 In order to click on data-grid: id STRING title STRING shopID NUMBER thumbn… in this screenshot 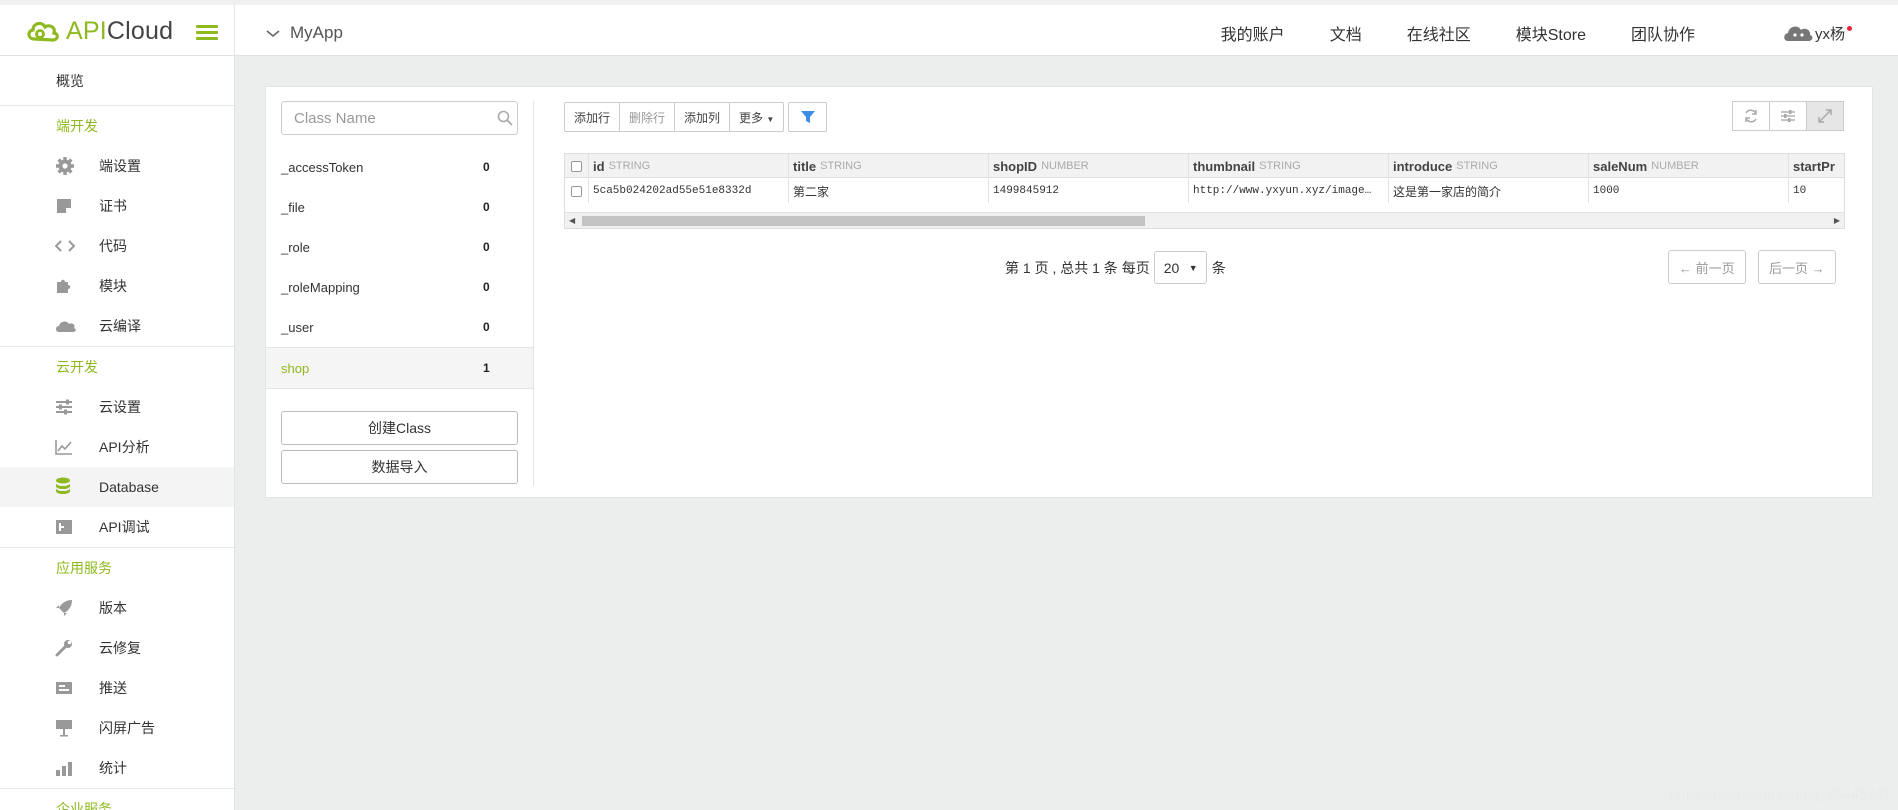, I will do `click(1204, 191)`.